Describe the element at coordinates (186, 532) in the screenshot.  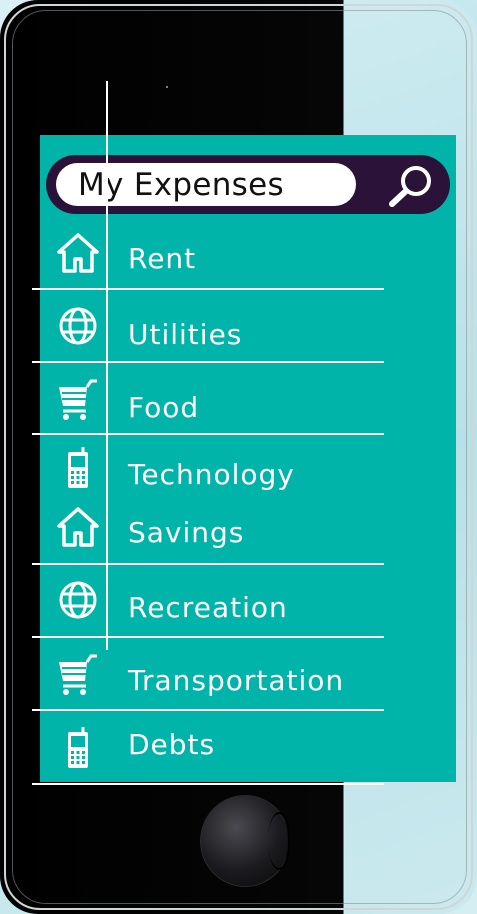
I see `menu-item-label: Savings` at that location.